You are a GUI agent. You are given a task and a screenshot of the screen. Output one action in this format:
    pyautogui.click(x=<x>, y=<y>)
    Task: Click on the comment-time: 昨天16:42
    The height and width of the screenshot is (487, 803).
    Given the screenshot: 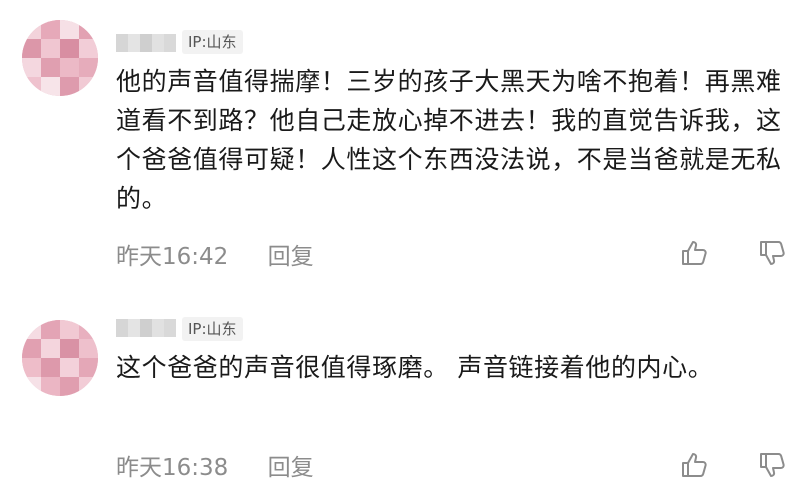 What is the action you would take?
    pyautogui.click(x=172, y=257)
    